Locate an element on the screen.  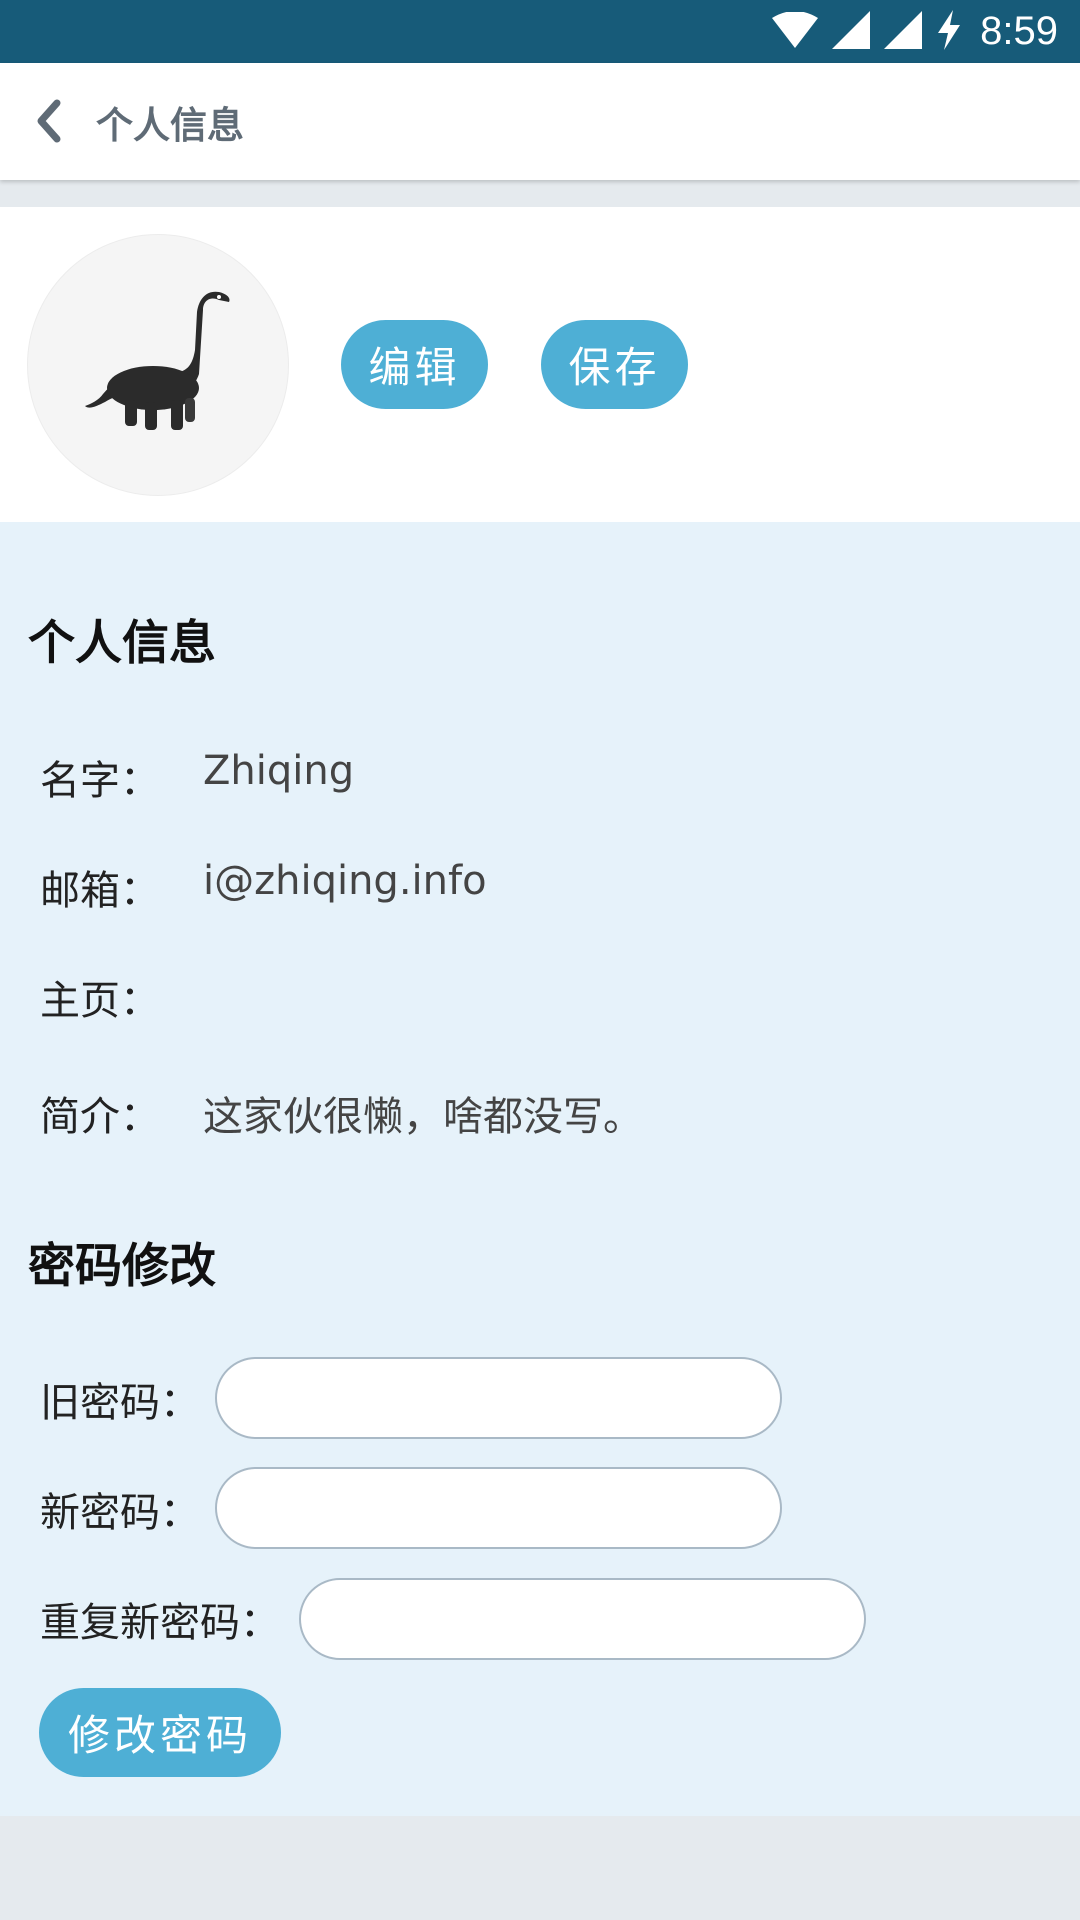
repeat-password-label: 重复新密码： is located at coordinates (160, 1623).